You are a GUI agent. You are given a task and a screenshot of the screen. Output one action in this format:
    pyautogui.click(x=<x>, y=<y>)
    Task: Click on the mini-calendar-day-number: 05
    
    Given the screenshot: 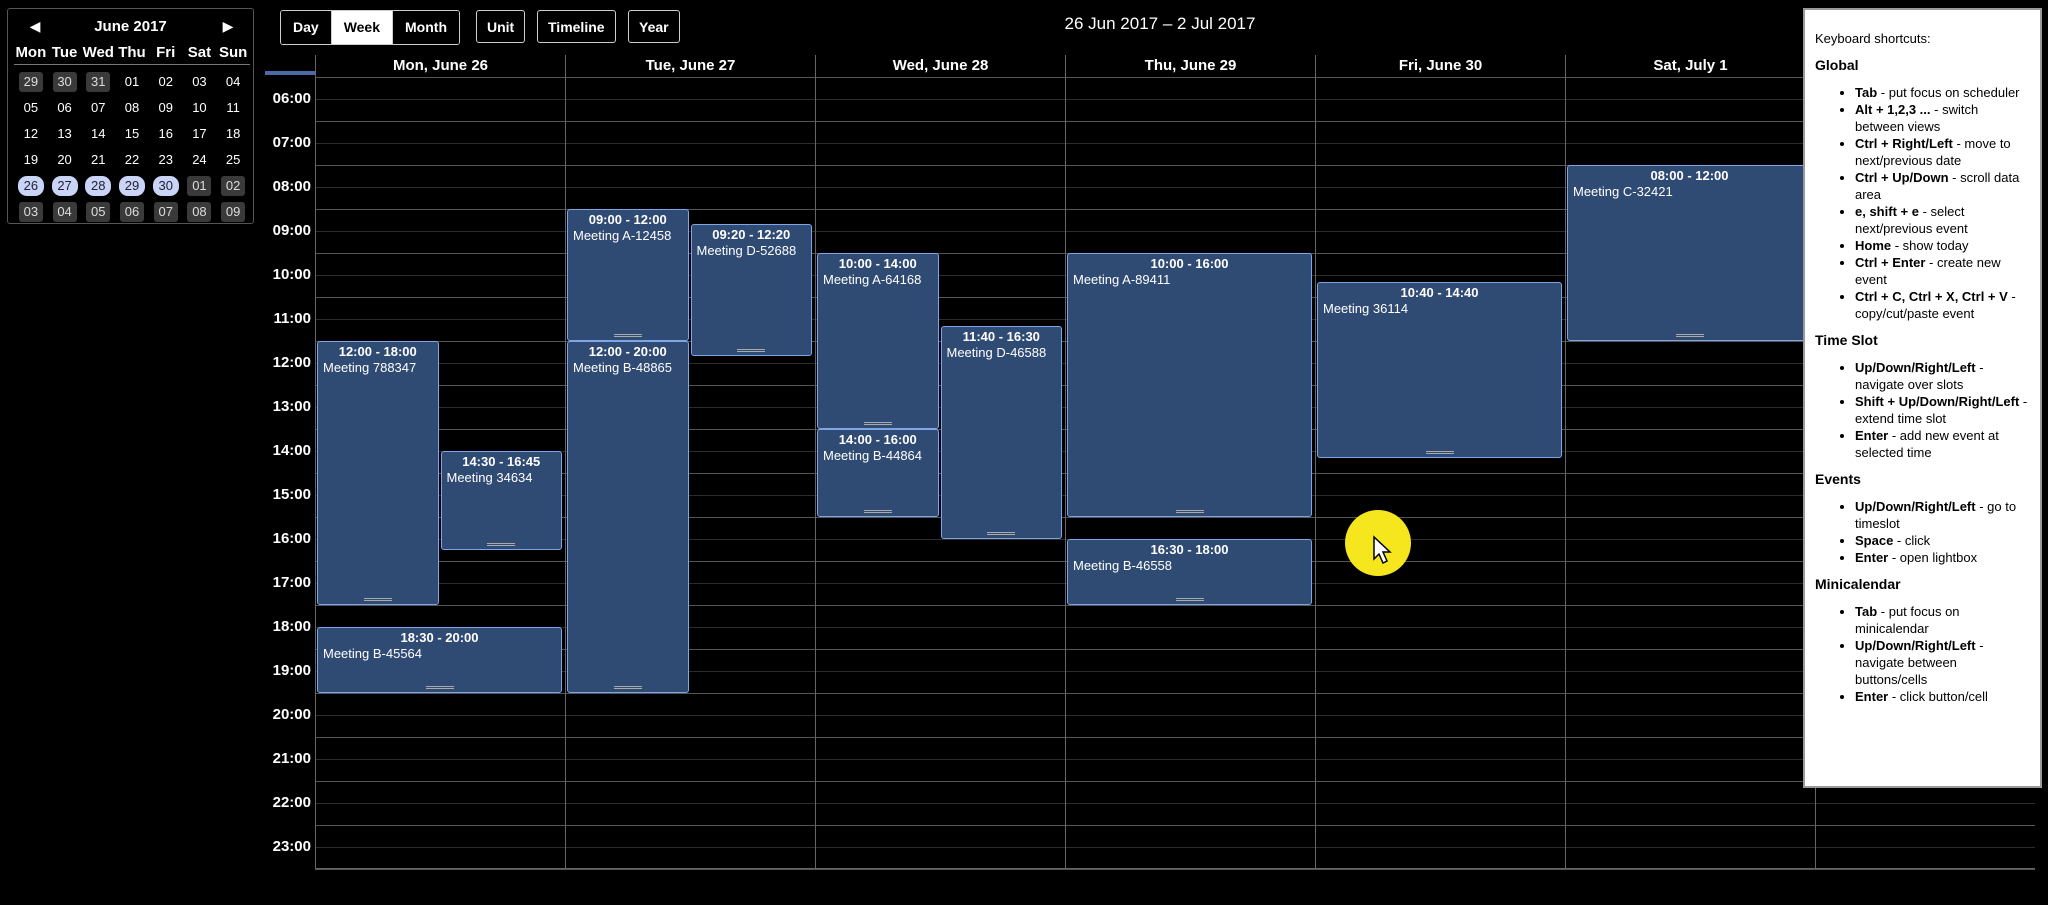 What is the action you would take?
    pyautogui.click(x=98, y=212)
    